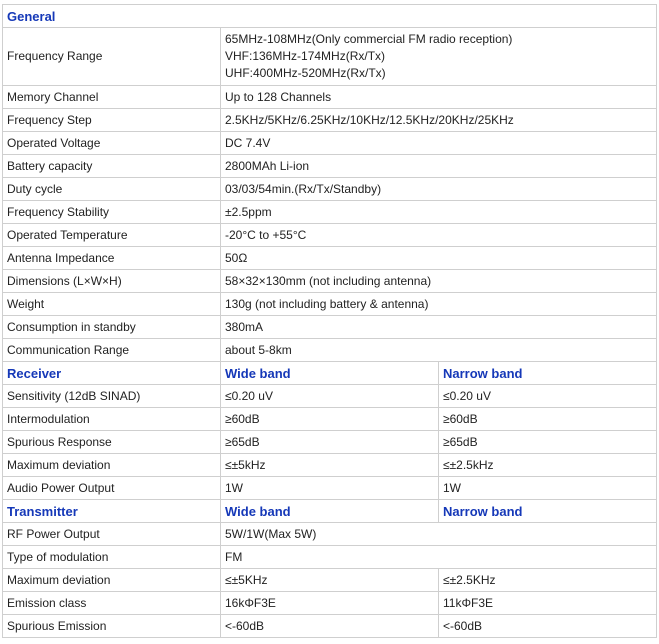 Image resolution: width=659 pixels, height=644 pixels. I want to click on spec-label: Type of modulation, so click(111, 557).